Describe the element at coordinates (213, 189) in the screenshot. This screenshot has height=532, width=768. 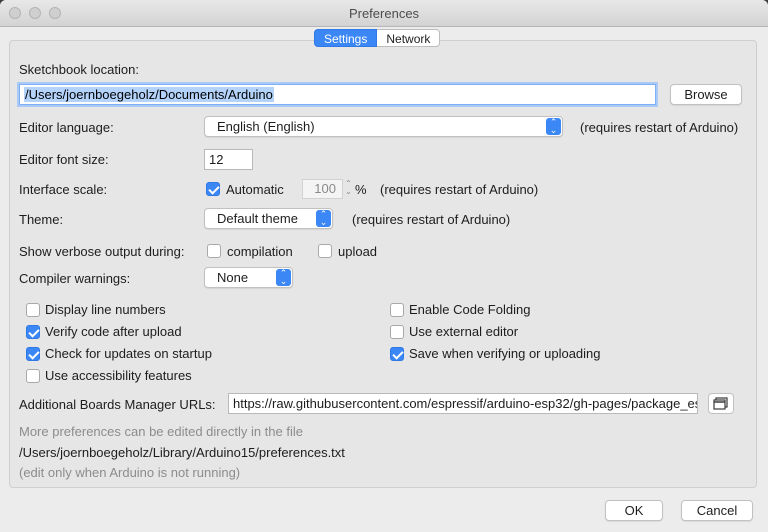
I see `automatic-checkbox` at that location.